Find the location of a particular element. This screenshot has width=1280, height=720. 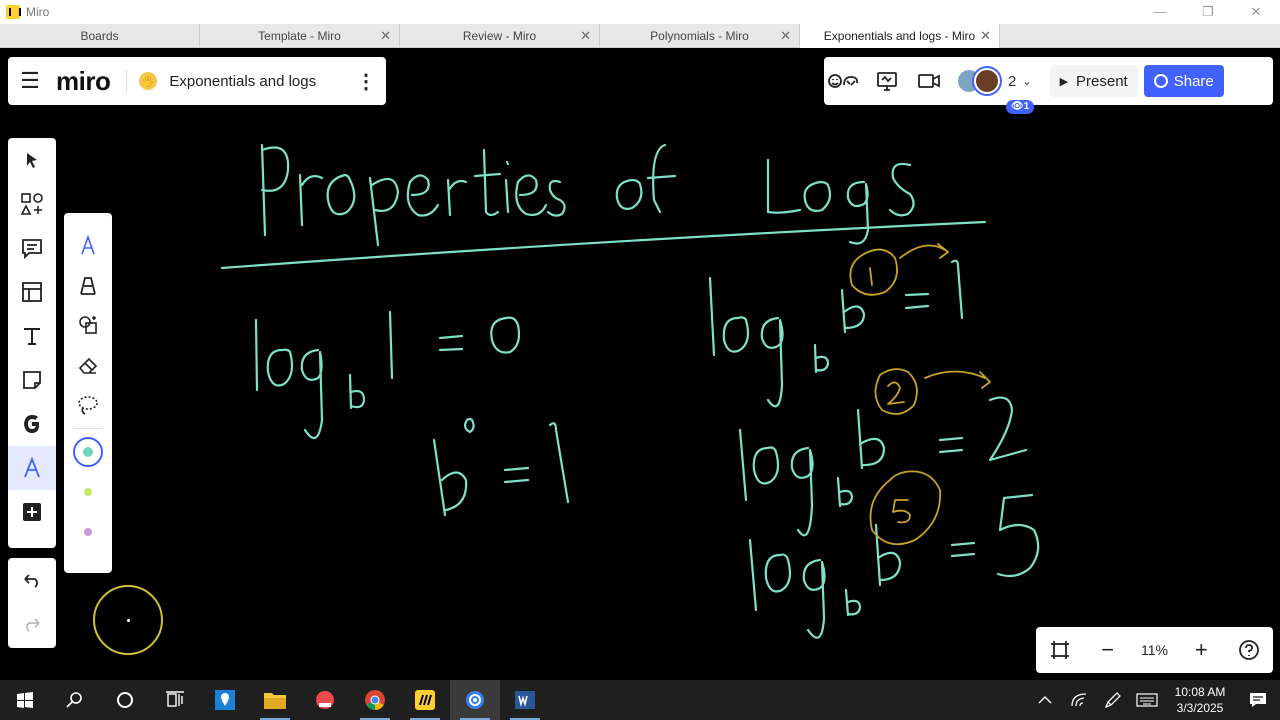

shapes-icon is located at coordinates (31, 204).